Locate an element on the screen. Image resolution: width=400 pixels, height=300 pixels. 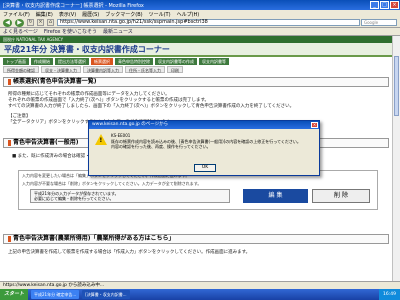
maximize-button: □ is located at coordinates (384, 5).